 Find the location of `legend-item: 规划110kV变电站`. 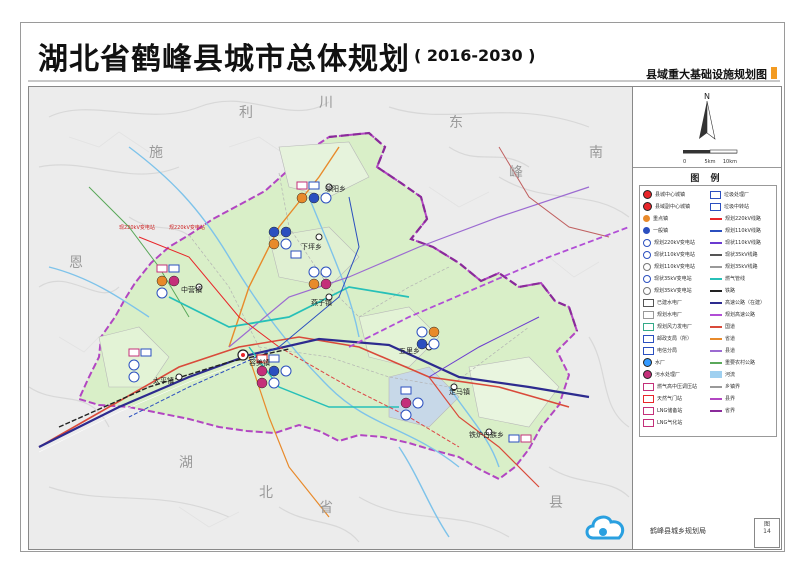

legend-item: 规划110kV变电站 is located at coordinates (669, 266).